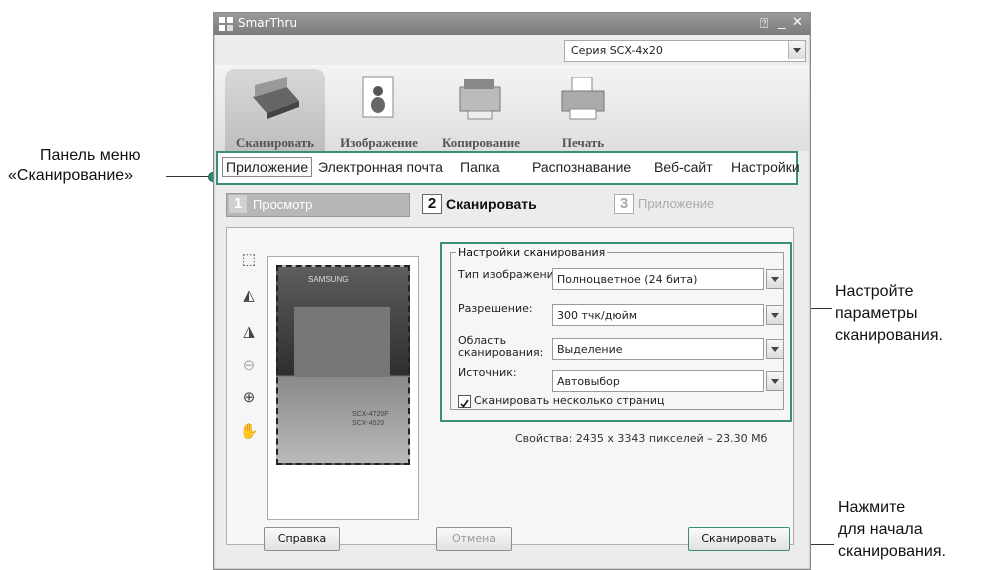 The image size is (981, 570). I want to click on menu-item-application: Приложение, so click(267, 167).